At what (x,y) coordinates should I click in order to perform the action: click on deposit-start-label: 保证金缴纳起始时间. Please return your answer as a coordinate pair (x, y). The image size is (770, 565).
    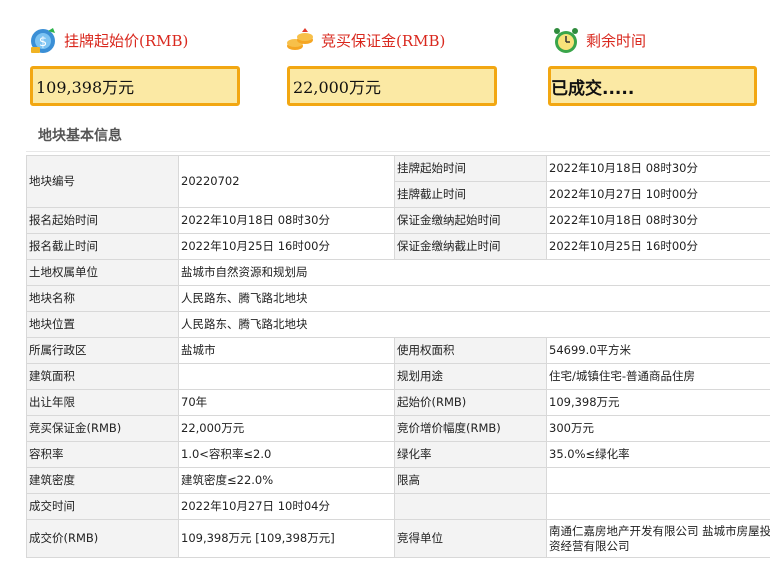
    Looking at the image, I should click on (470, 220).